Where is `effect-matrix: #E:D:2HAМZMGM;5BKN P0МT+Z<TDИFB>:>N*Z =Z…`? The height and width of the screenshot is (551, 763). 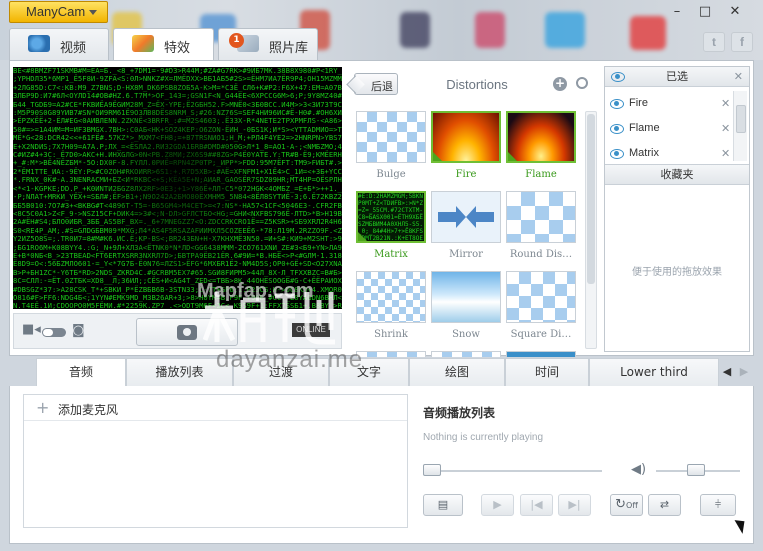 effect-matrix: #E:D:2HAМZMGM;5BKN P0МT+Z<TDИFB>:>N*Z =Z… is located at coordinates (391, 228).